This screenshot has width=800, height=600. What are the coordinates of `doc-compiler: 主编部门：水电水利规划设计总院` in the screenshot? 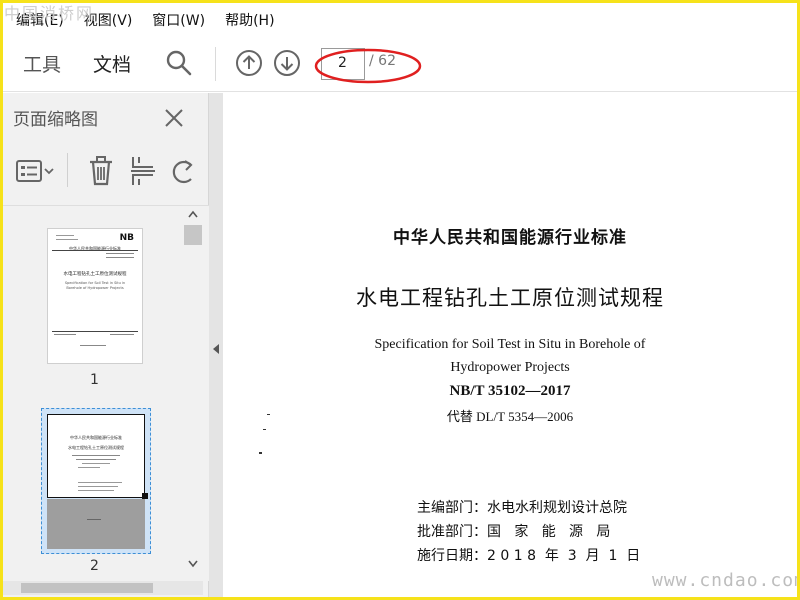 It's located at (522, 508).